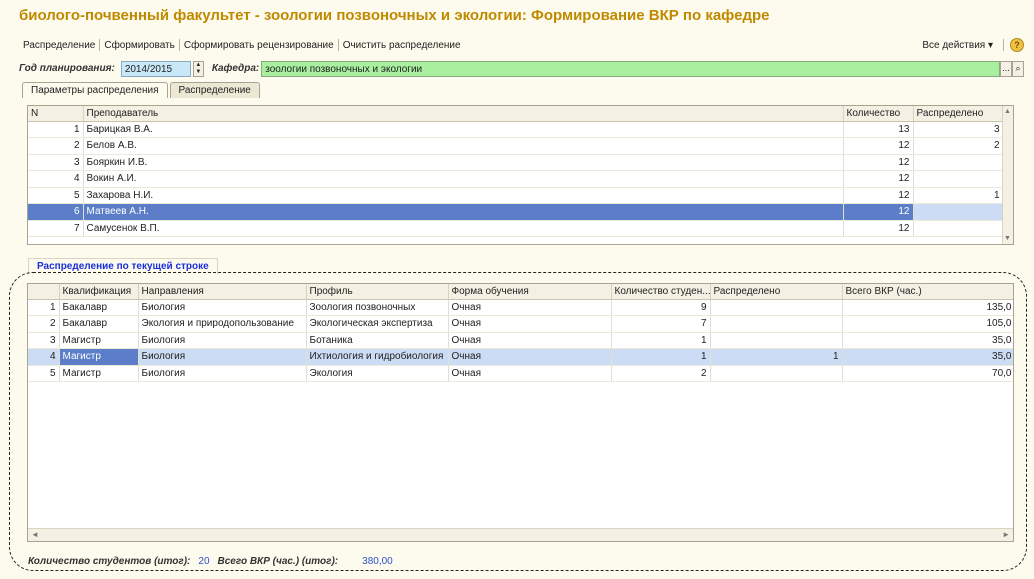 This screenshot has height=579, width=1034. I want to click on teacher-name: Белов А.В., so click(463, 146).